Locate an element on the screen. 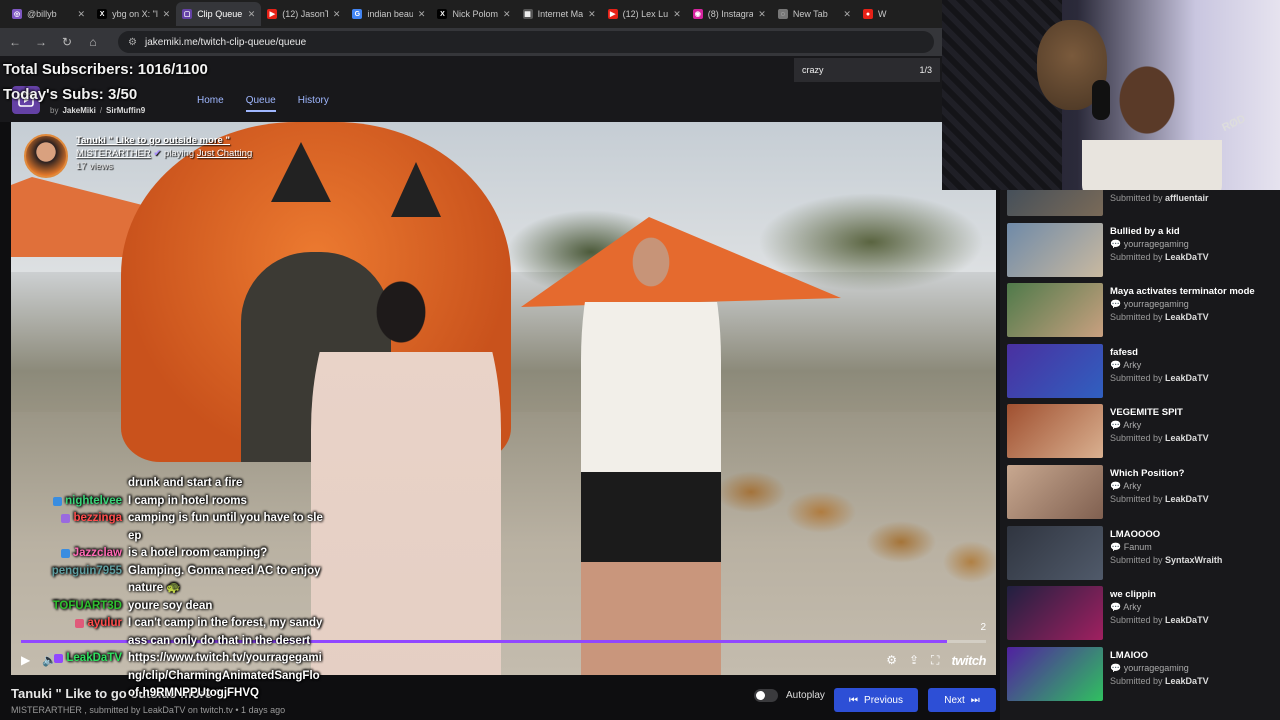 The height and width of the screenshot is (720, 1280). tab-title: Internet Ma is located at coordinates (560, 14).